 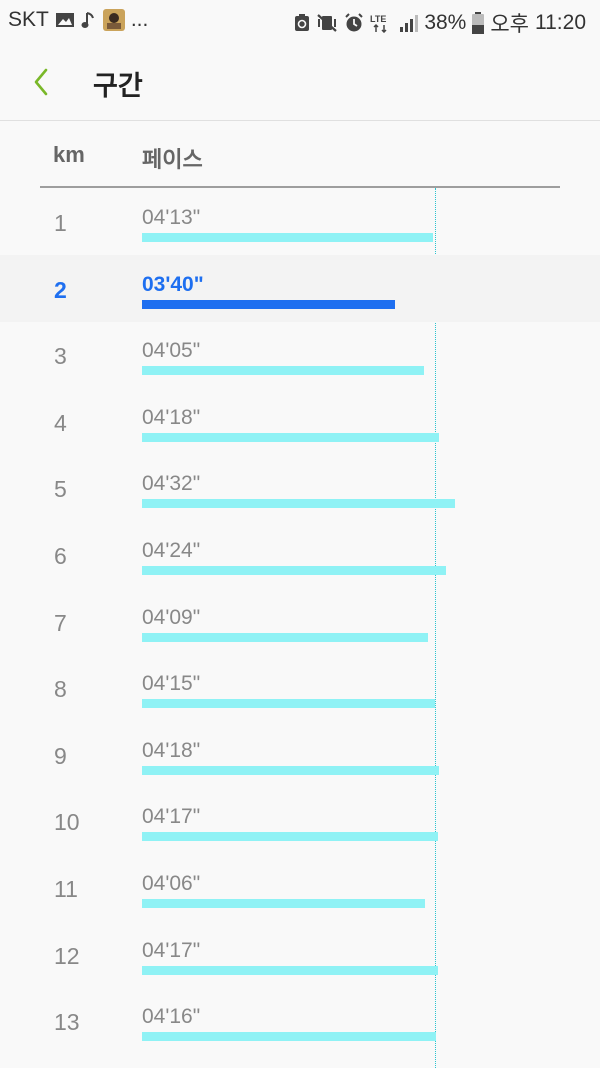 I want to click on split-row: 10 04'17", so click(x=300, y=820).